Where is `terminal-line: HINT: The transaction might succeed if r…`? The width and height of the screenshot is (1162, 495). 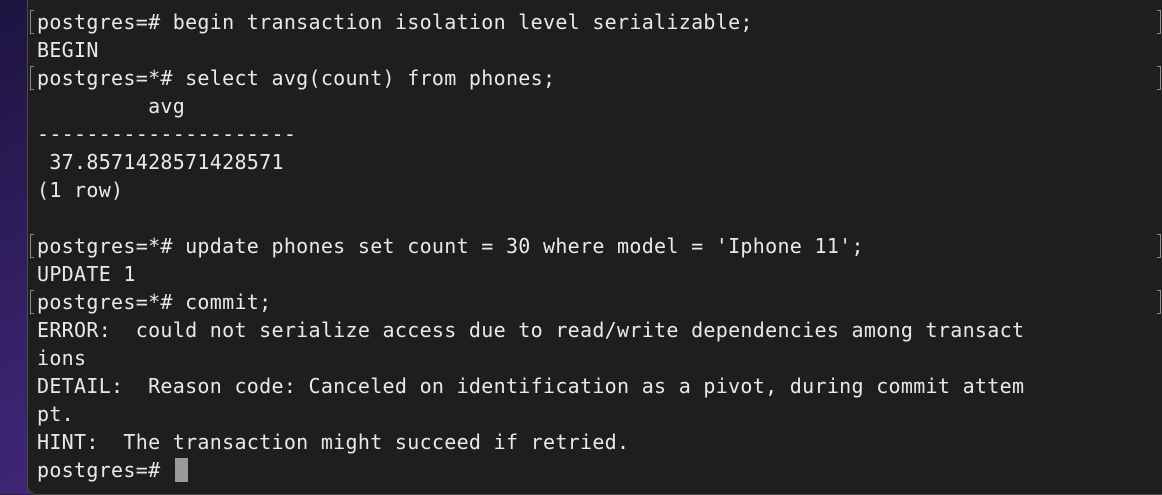 terminal-line: HINT: The transaction might succeed if r… is located at coordinates (333, 442).